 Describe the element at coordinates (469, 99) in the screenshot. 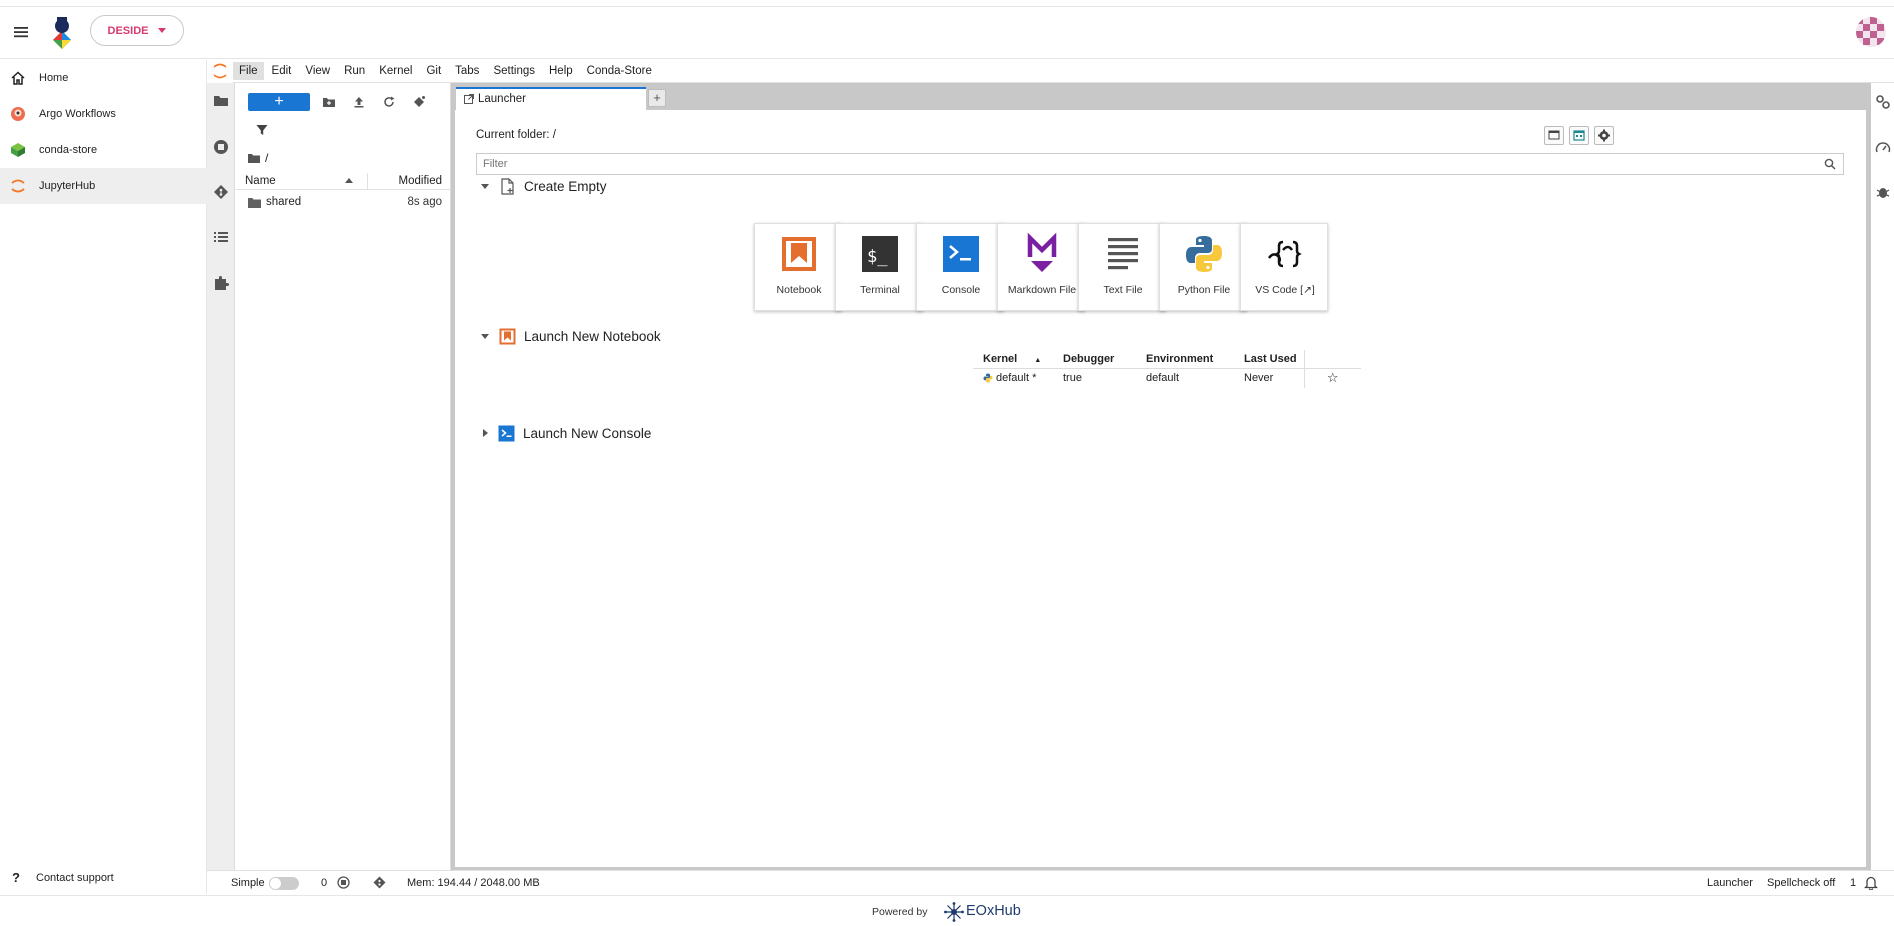

I see `launcher-tab-icon` at that location.